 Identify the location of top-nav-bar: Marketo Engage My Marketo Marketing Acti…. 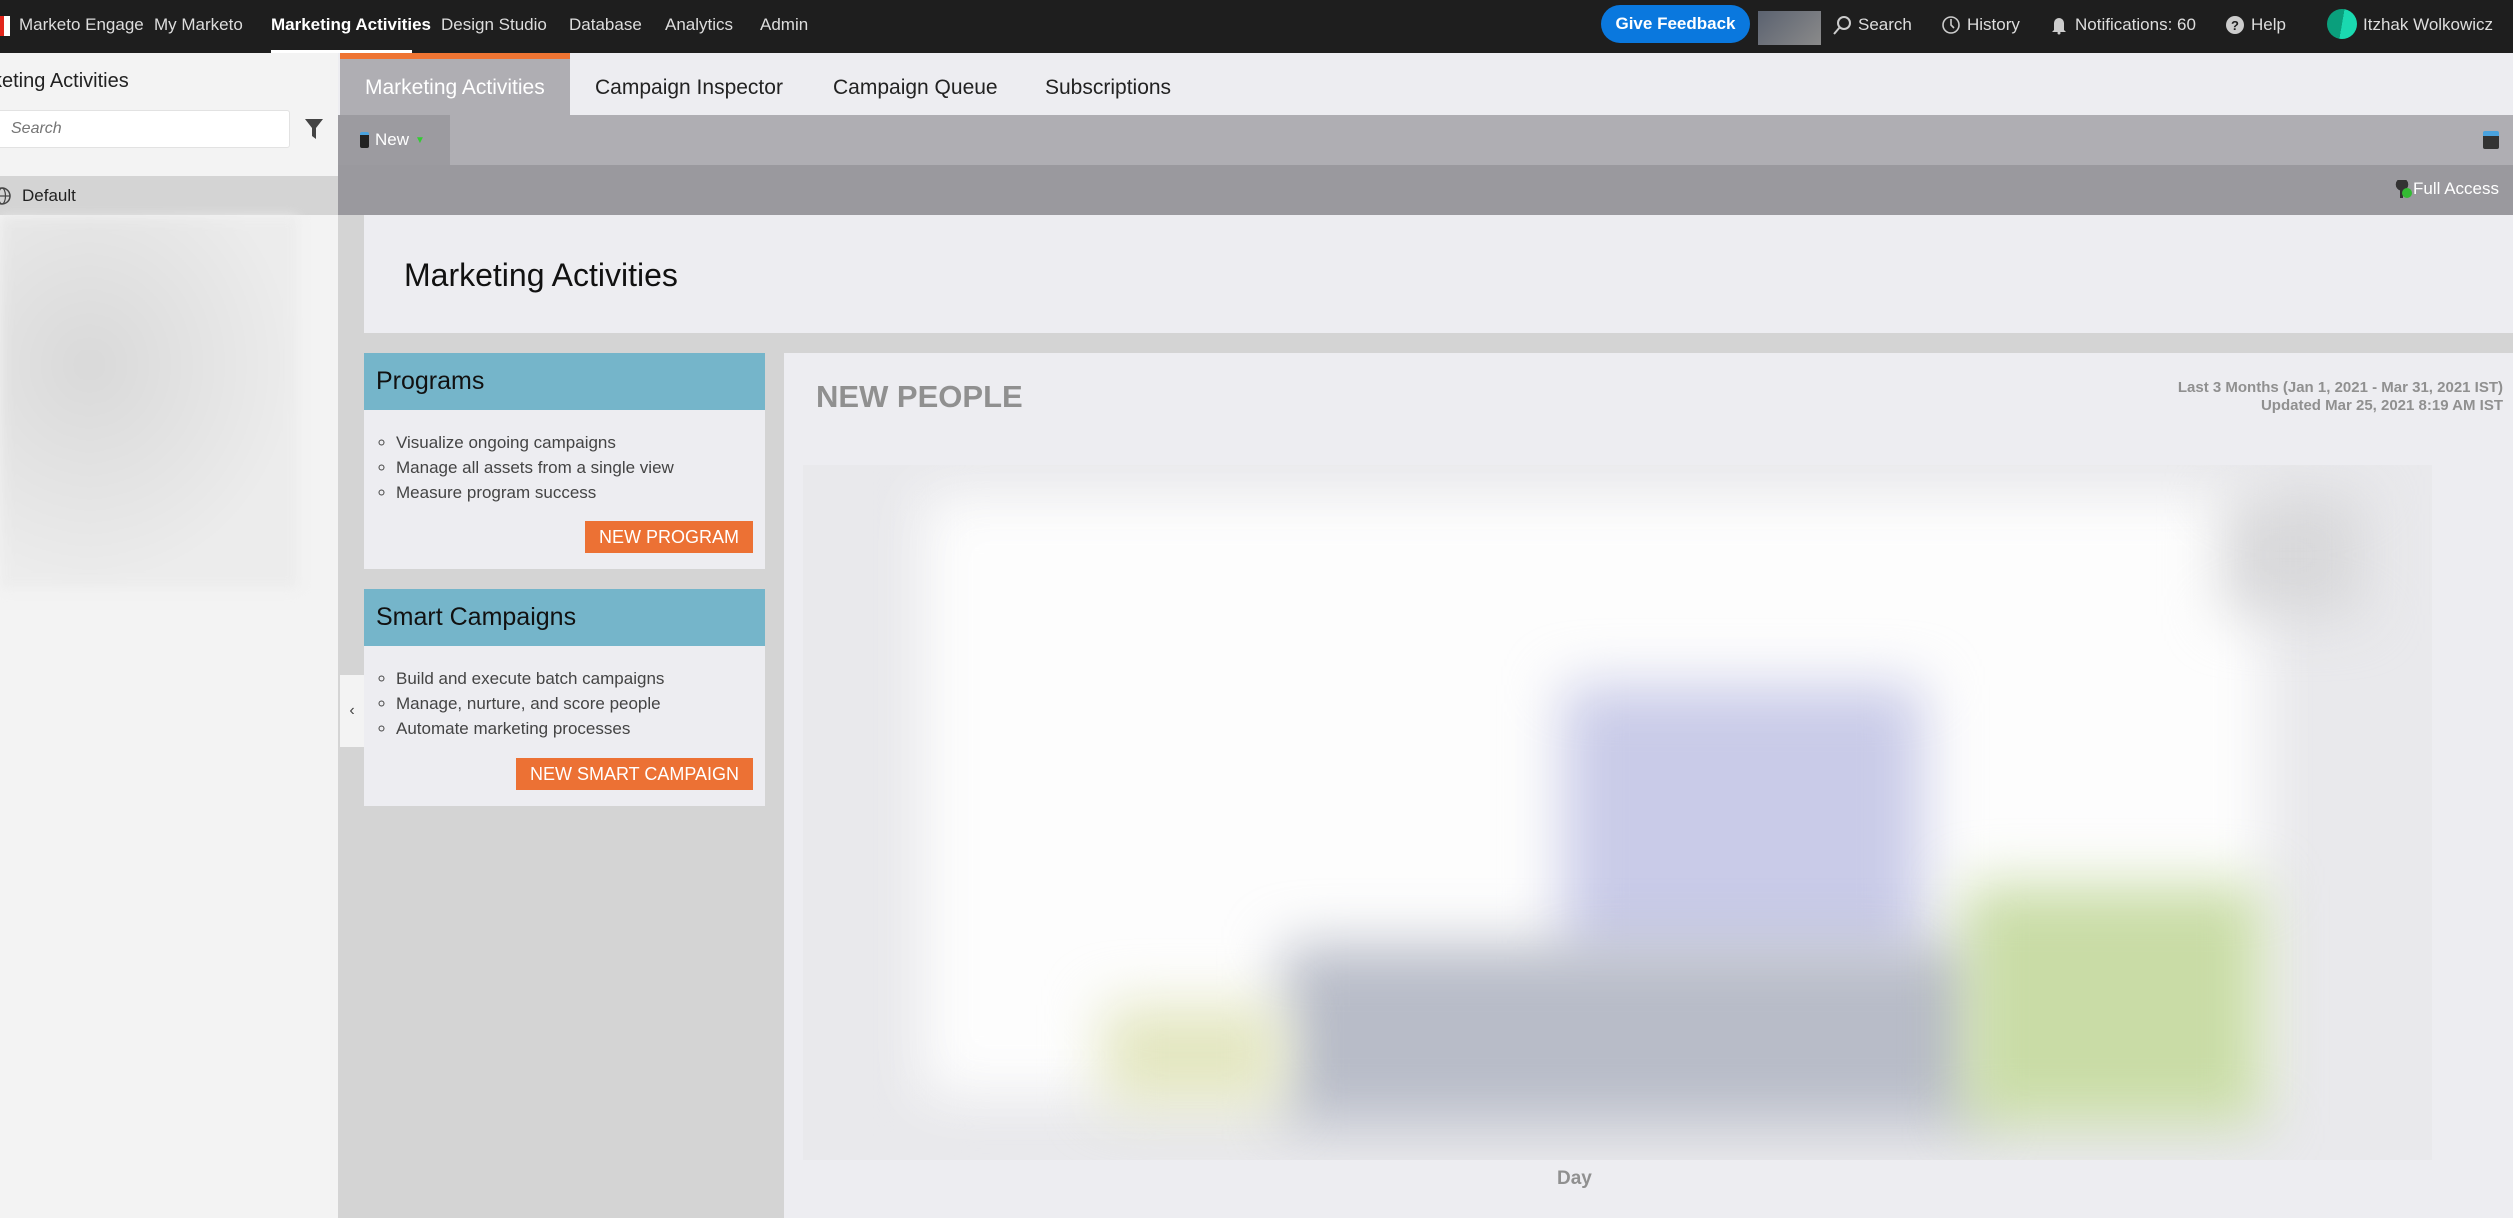
(1256, 26).